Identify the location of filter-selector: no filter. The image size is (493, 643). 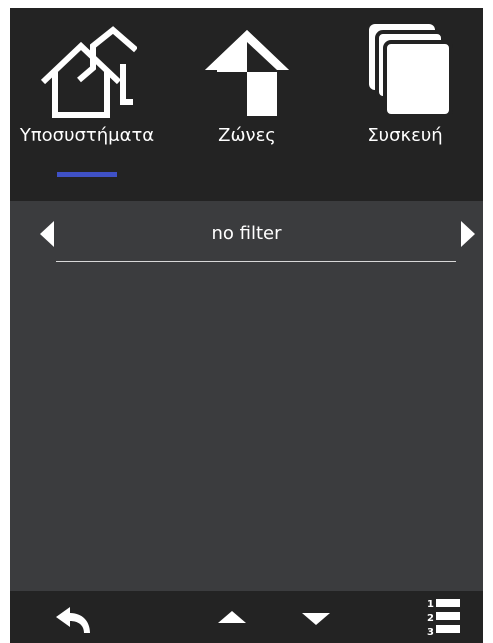
(246, 236).